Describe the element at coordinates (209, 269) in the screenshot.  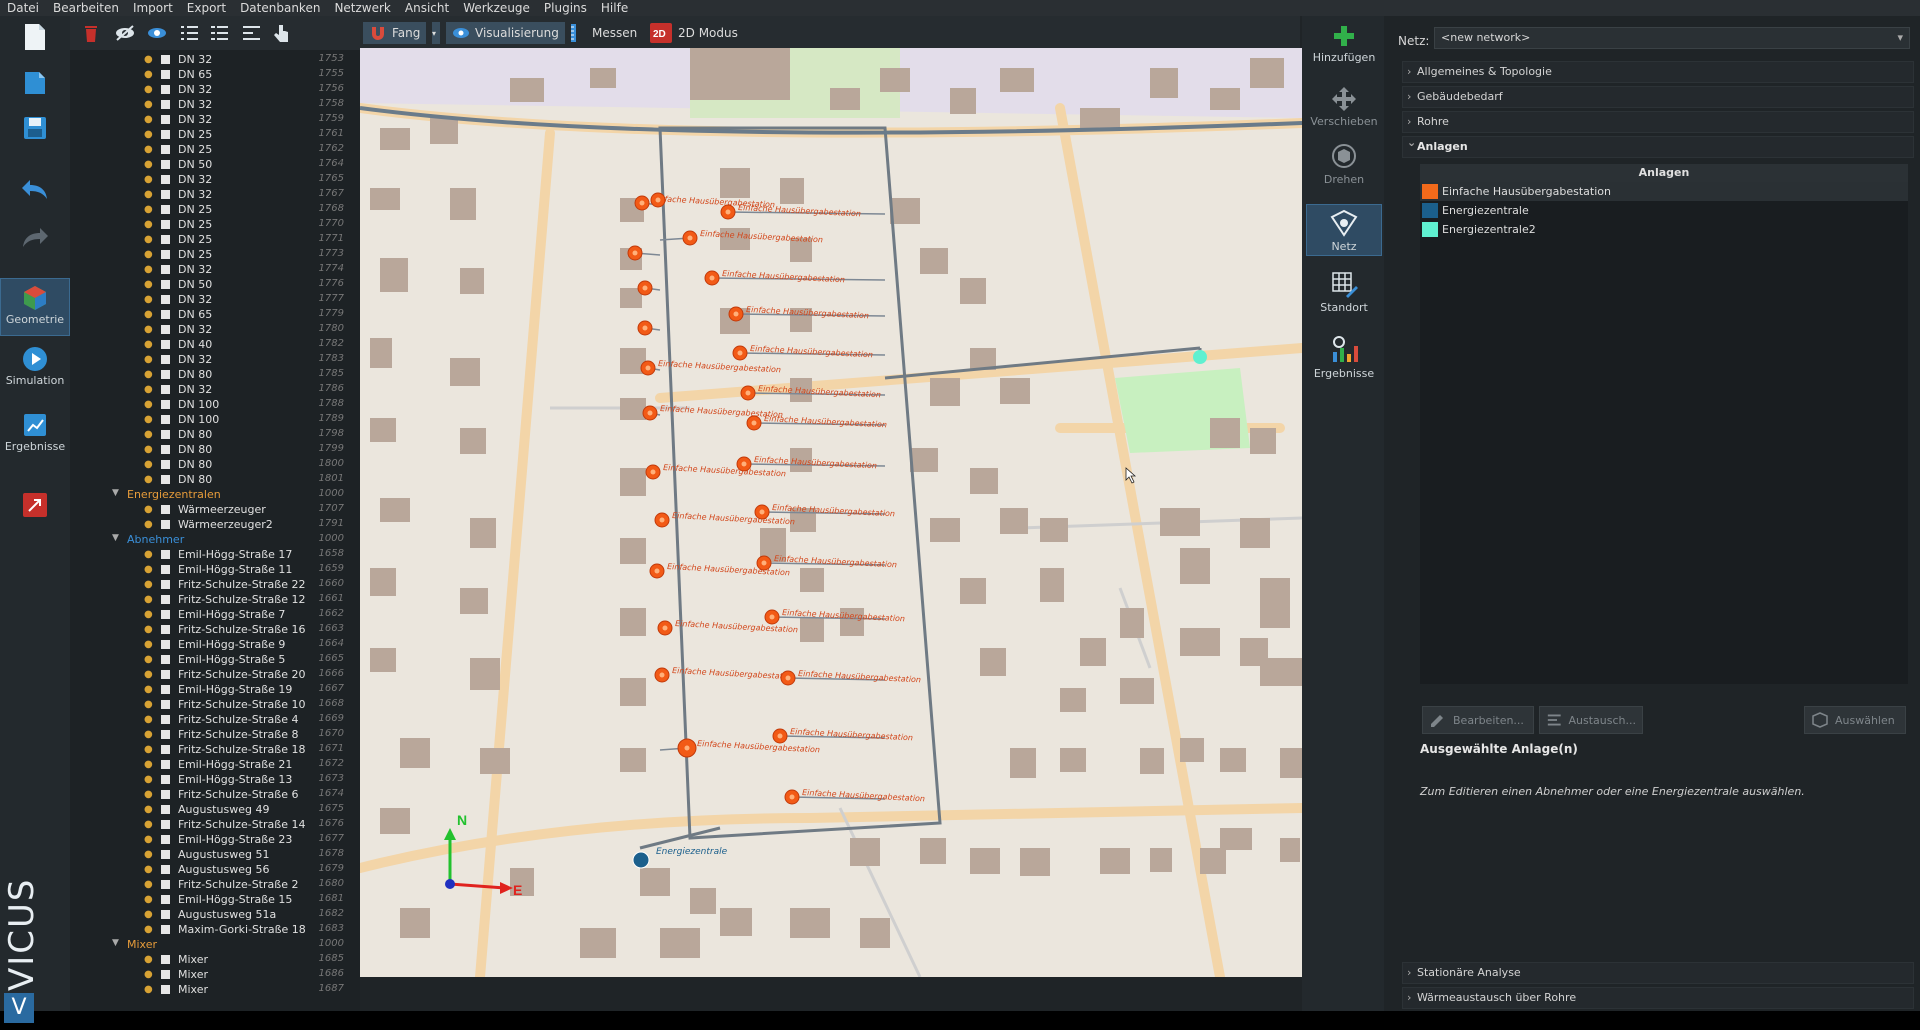
I see `tree-item: ● DN 32 1774` at that location.